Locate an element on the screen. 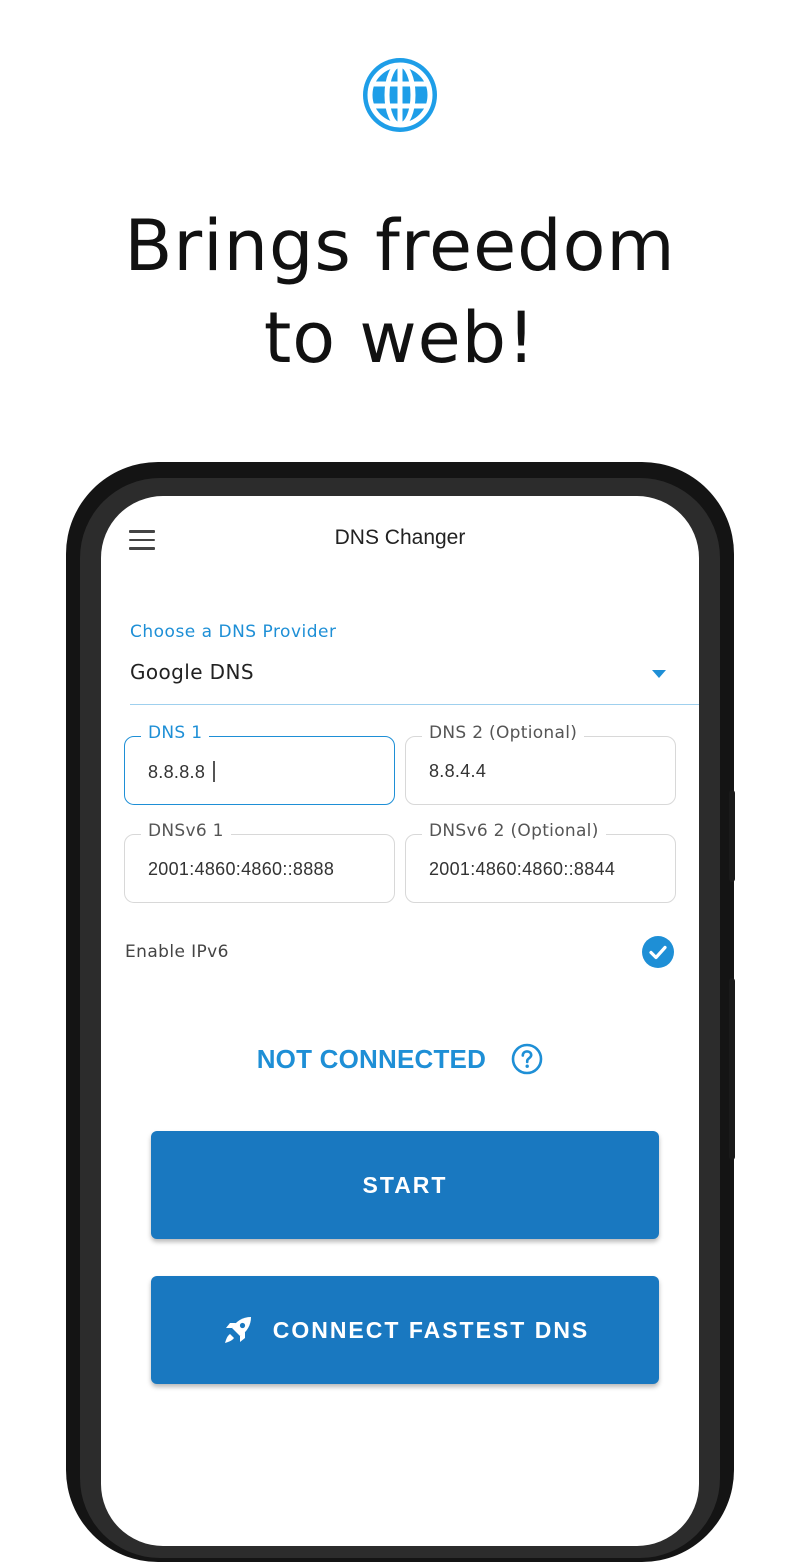 Image resolution: width=800 pixels, height=1562 pixels. dns1-field: DNS 1 8.8.8.8 is located at coordinates (259, 764).